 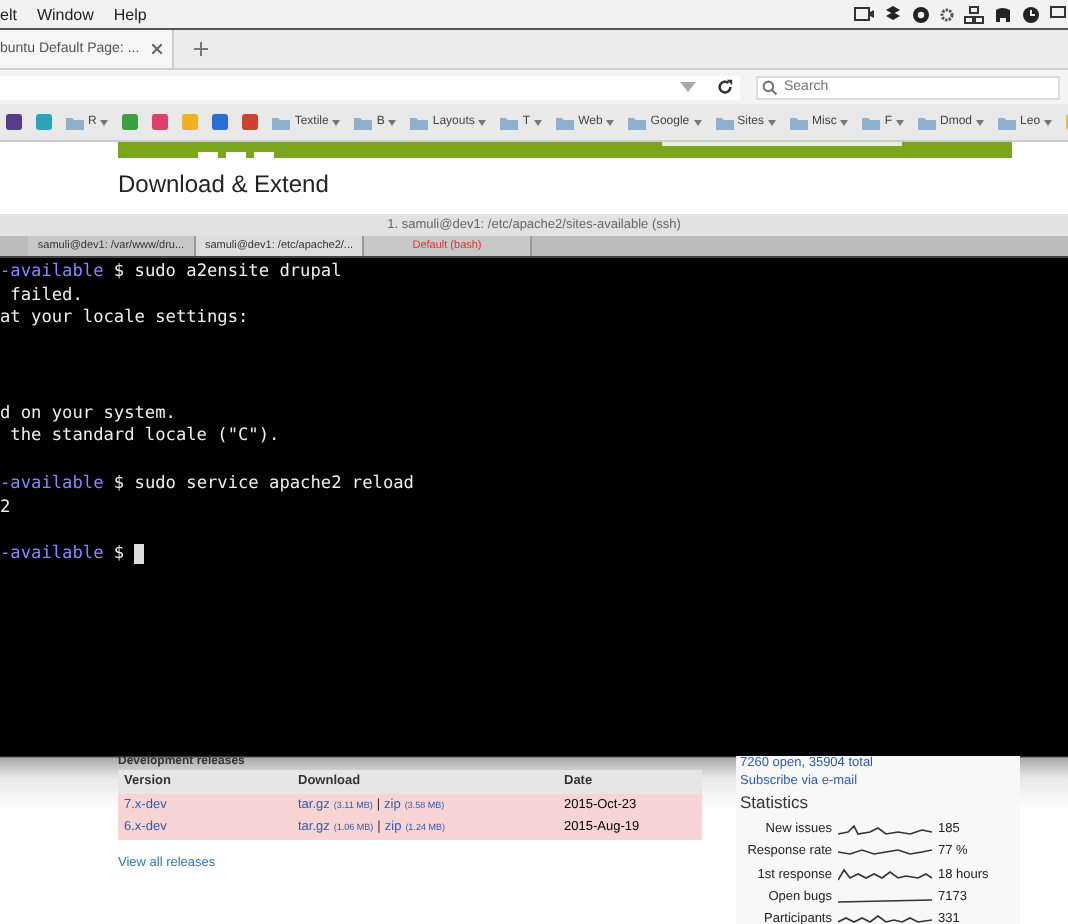 I want to click on output-line: failed., so click(x=45, y=295).